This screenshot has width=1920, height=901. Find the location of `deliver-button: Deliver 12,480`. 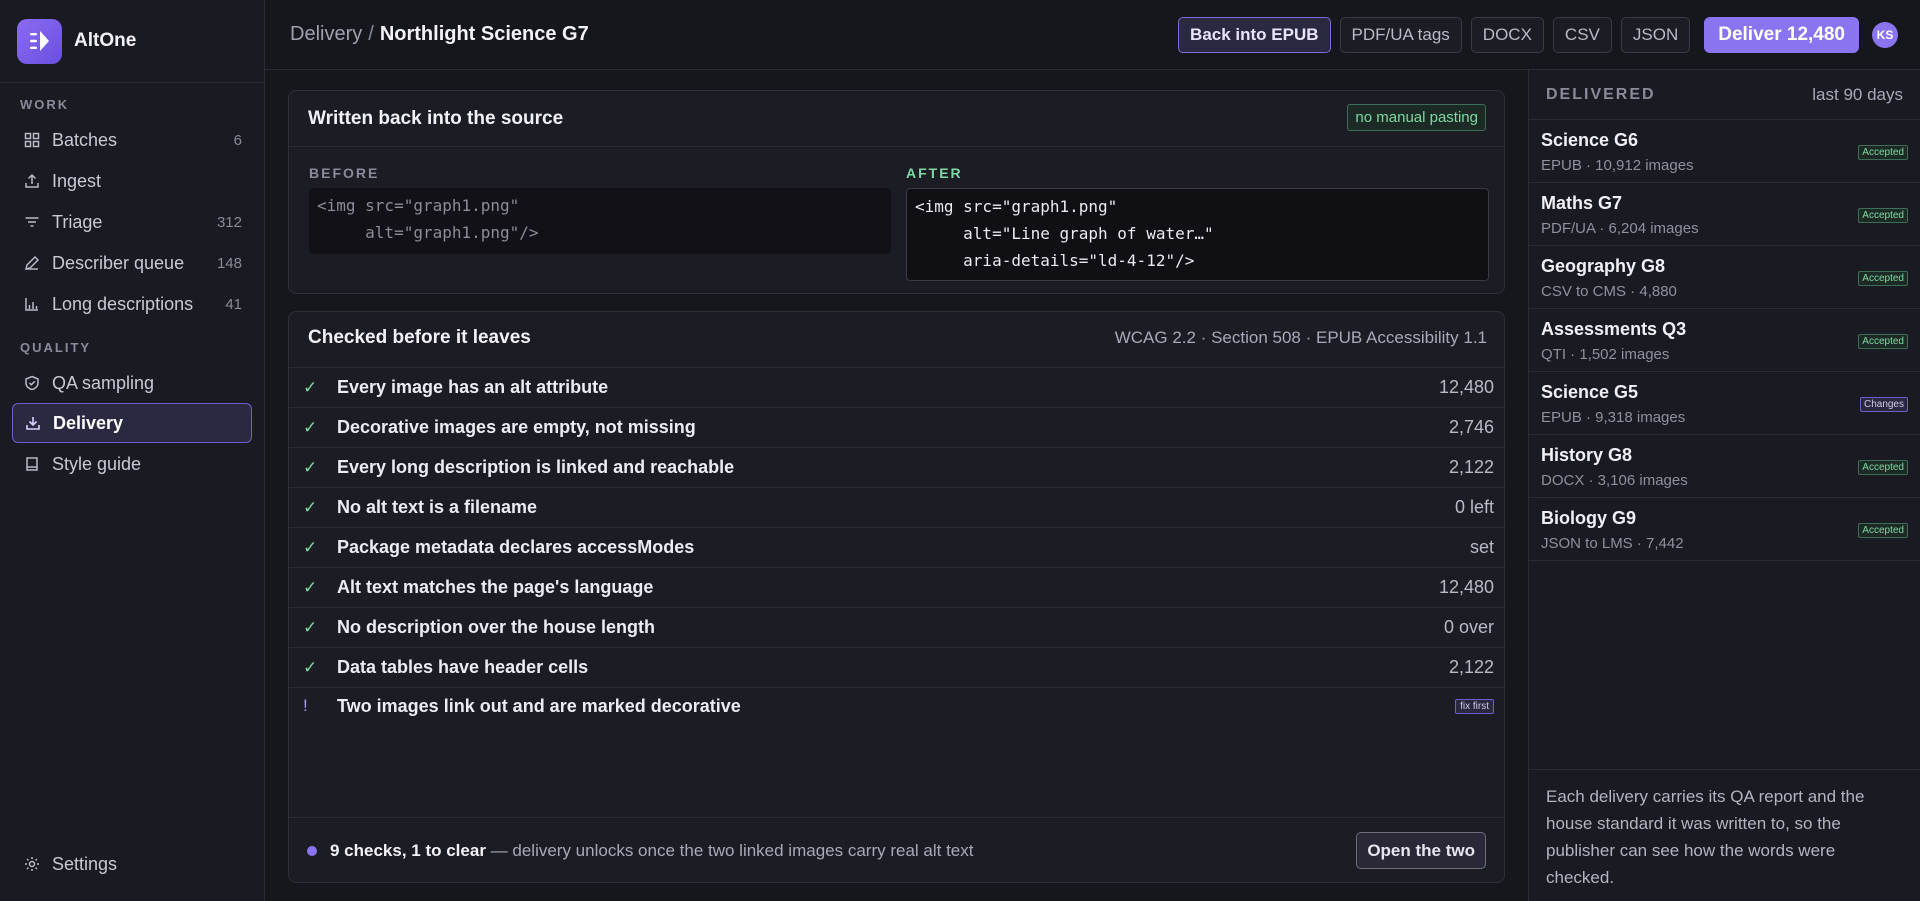

deliver-button: Deliver 12,480 is located at coordinates (1781, 34).